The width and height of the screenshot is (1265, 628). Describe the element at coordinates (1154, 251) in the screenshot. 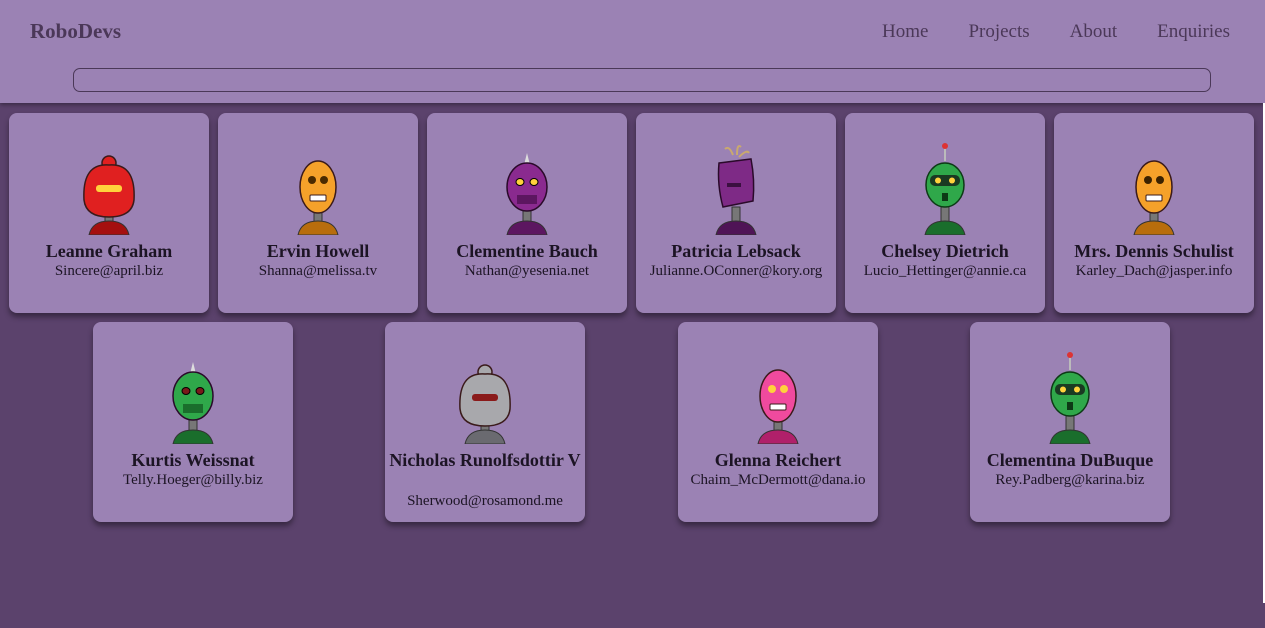

I see `robot-name: Mrs. Dennis Schulist` at that location.